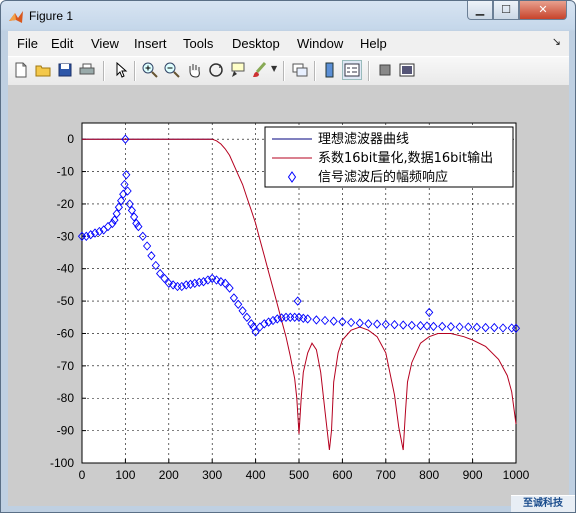 This screenshot has width=576, height=513. I want to click on matlab-logo-icon, so click(16, 17).